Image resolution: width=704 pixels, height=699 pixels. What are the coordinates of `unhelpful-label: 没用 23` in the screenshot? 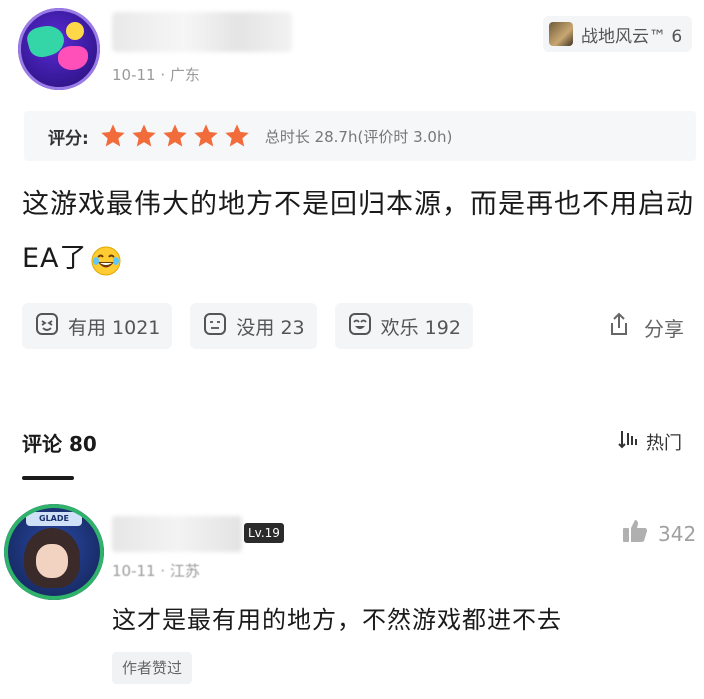 It's located at (270, 327).